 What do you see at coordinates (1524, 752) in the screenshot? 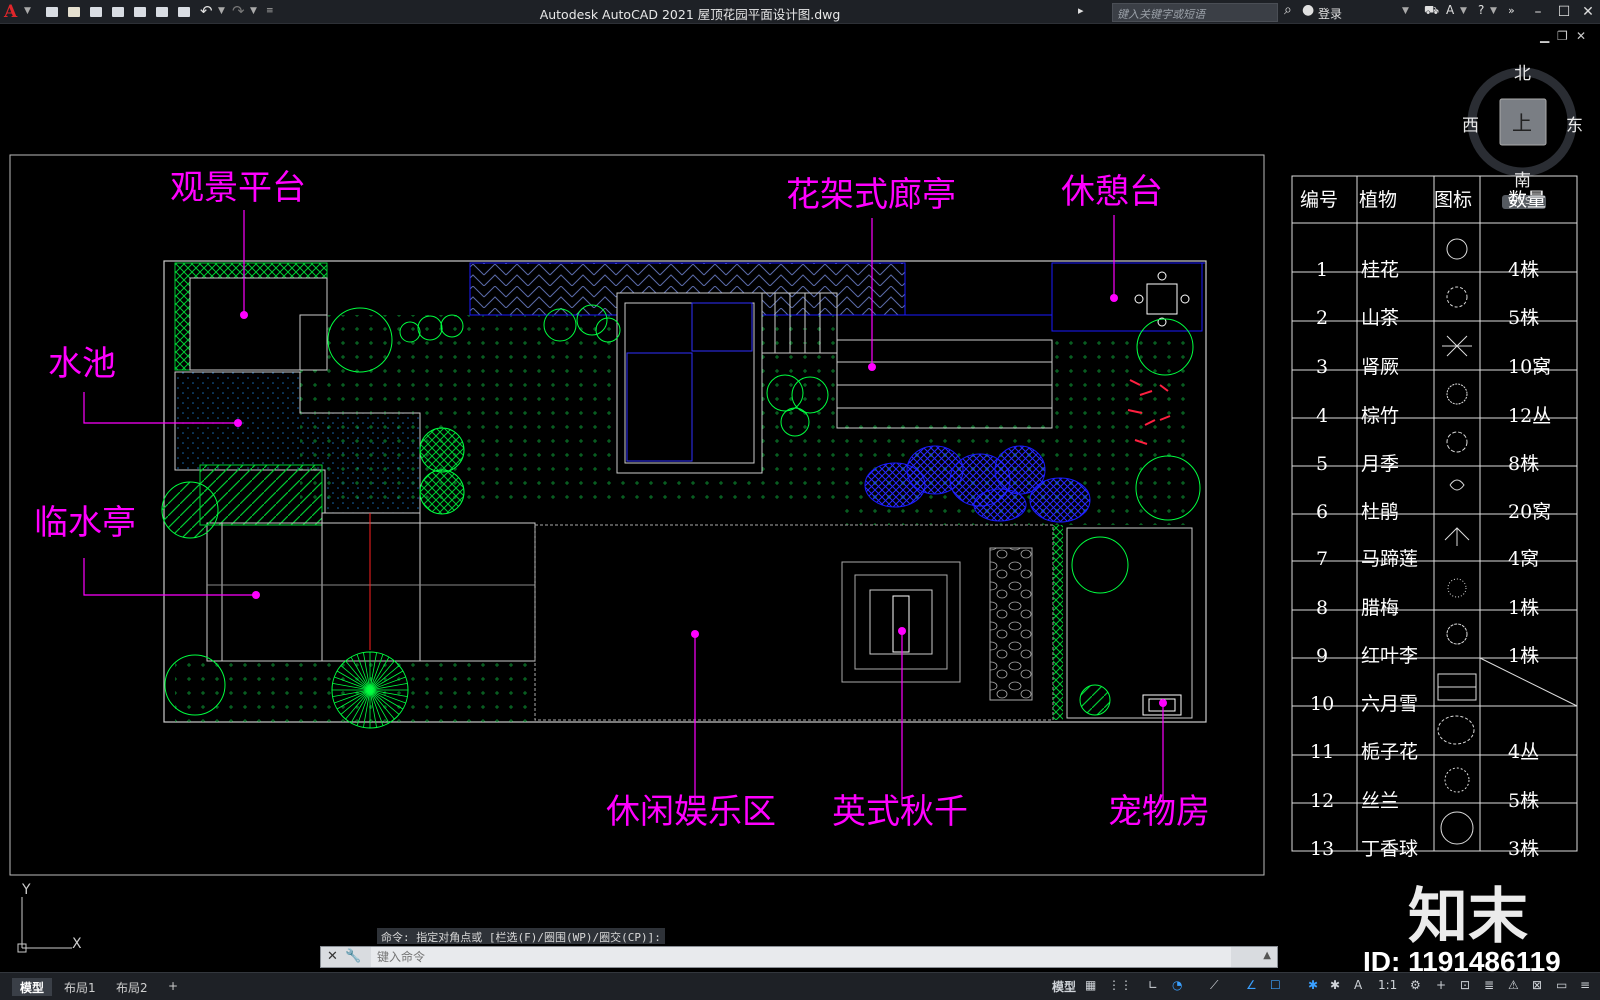
I see `table-row-qty: 4丛` at bounding box center [1524, 752].